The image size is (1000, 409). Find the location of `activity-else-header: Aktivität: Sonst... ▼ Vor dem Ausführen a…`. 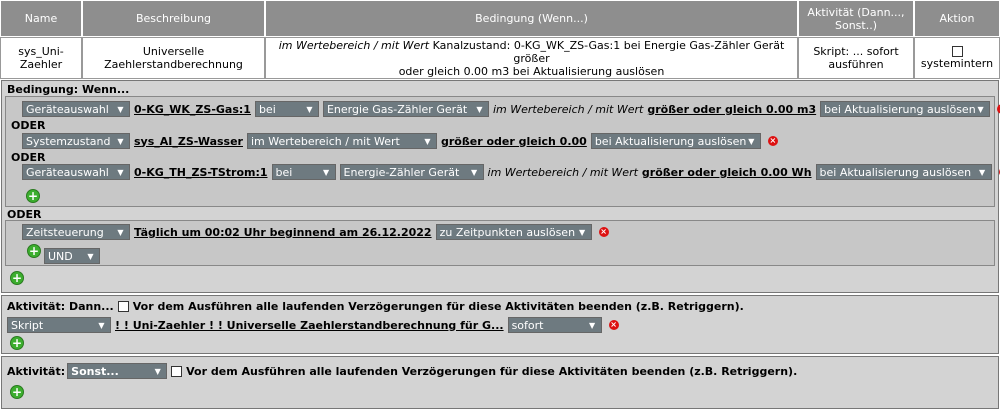

activity-else-header: Aktivität: Sonst... ▼ Vor dem Ausführen a… is located at coordinates (402, 371).